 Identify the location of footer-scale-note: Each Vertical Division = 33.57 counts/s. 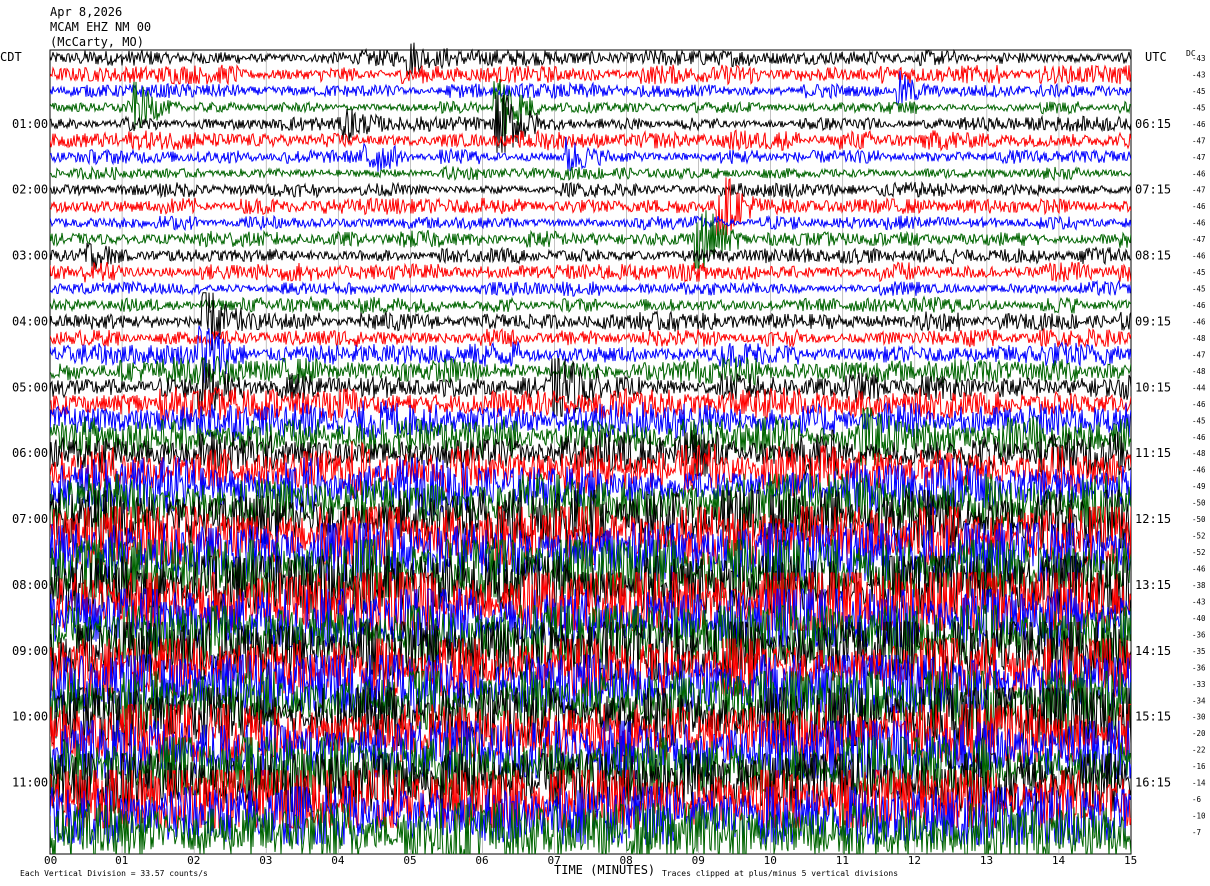
(114, 873).